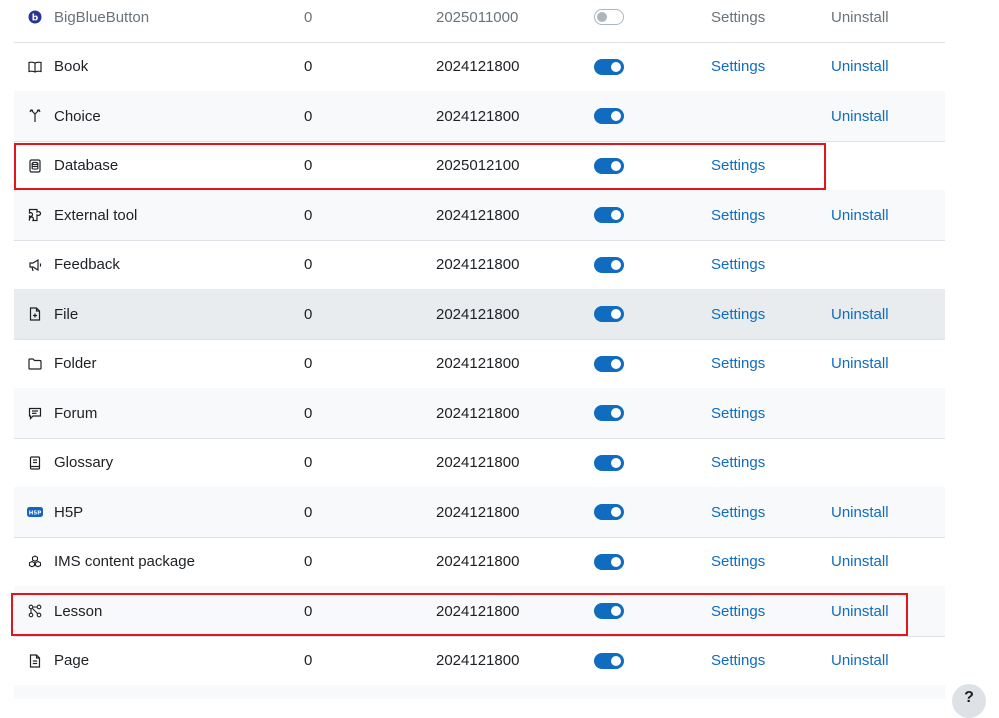 This screenshot has width=999, height=718. Describe the element at coordinates (86, 165) in the screenshot. I see `module-name: Database` at that location.